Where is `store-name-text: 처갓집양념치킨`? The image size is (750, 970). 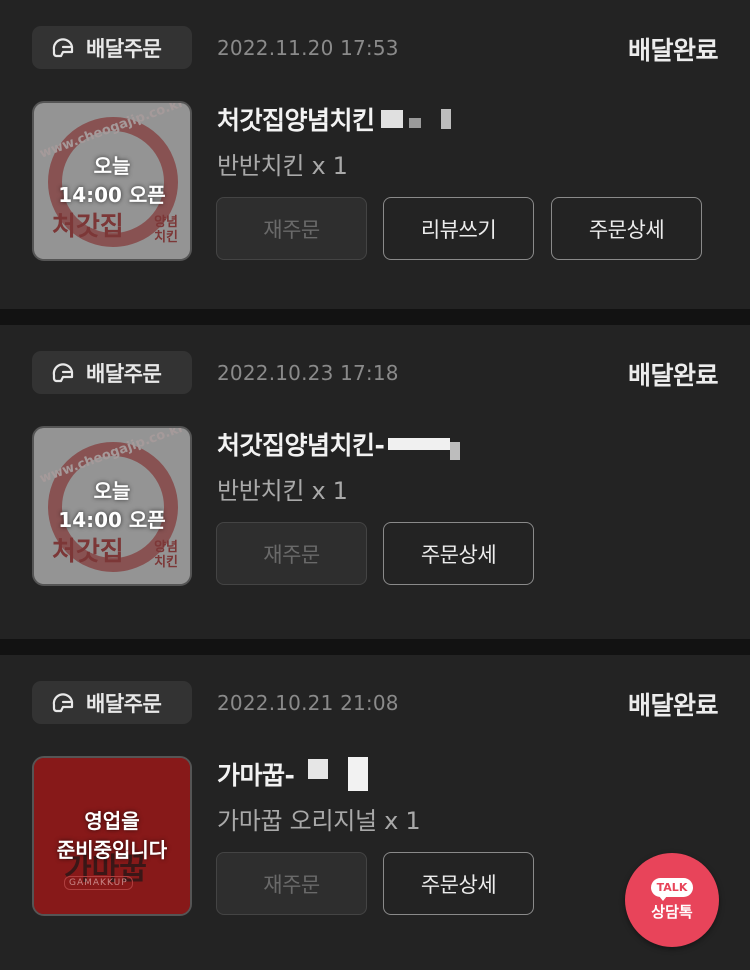
store-name-text: 처갓집양념치킨 is located at coordinates (296, 120).